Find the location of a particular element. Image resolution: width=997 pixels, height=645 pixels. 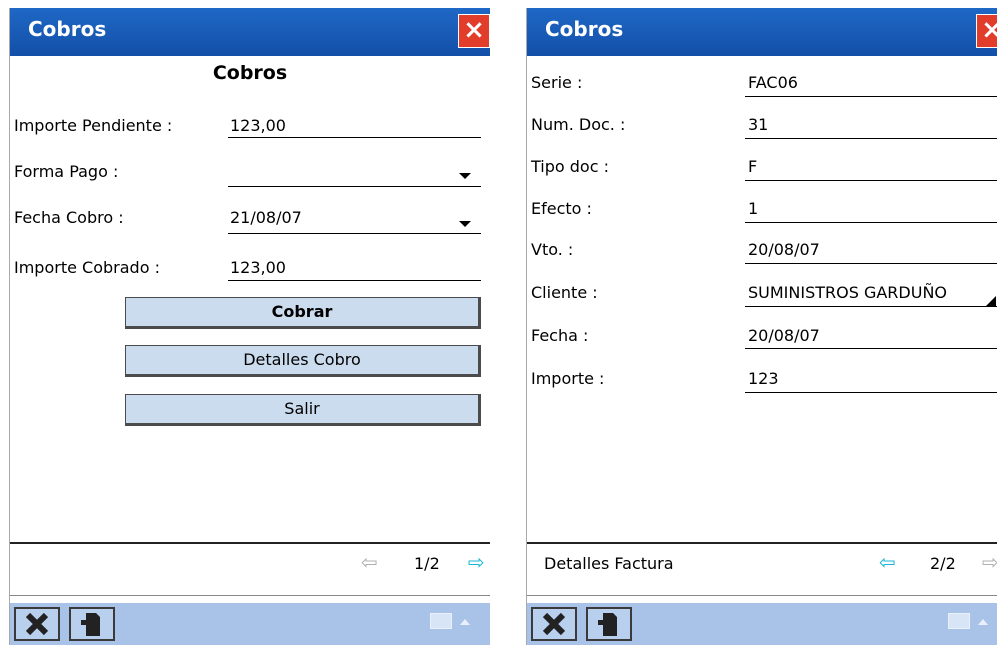

detalles-factura-label: Detalles Factura is located at coordinates (609, 563).